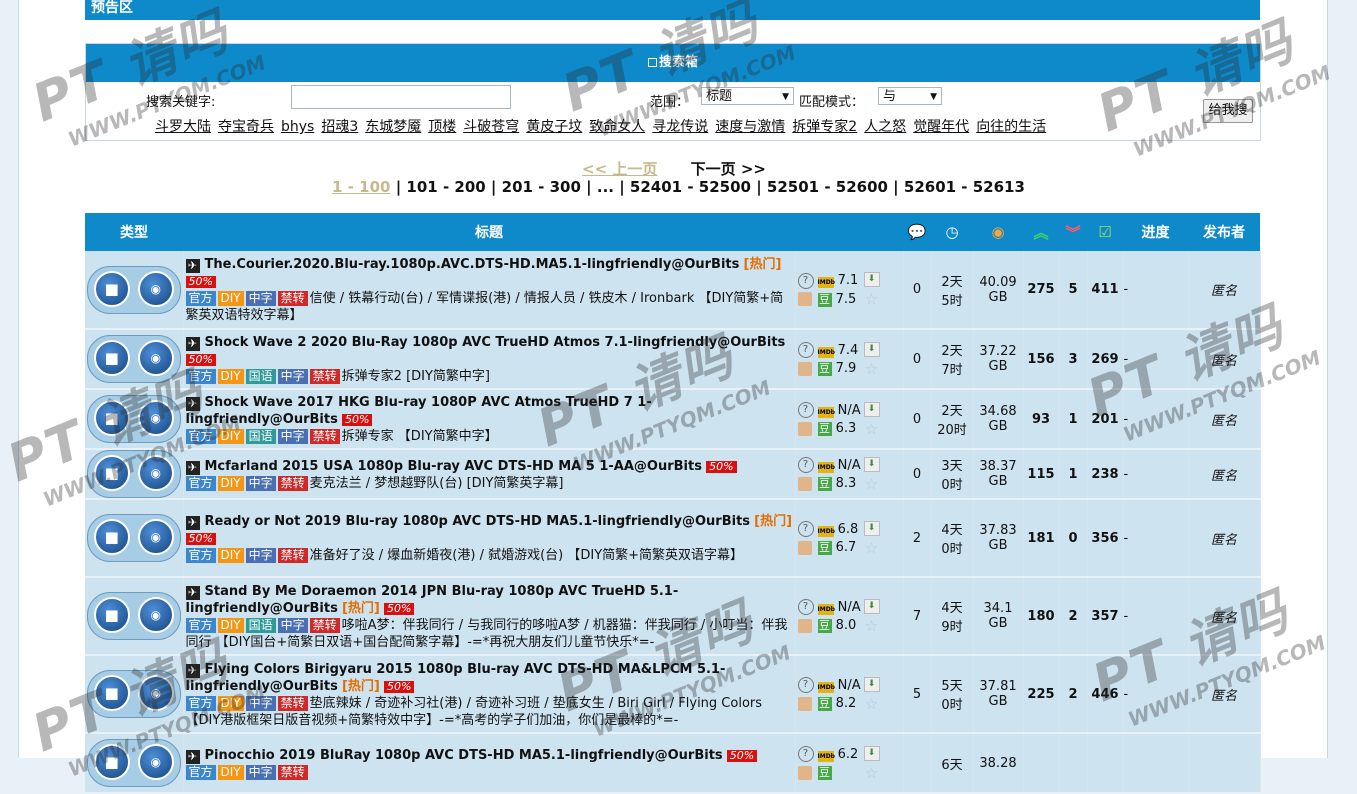 The height and width of the screenshot is (794, 1357). What do you see at coordinates (910, 96) in the screenshot?
I see `match-select: 与 ▼` at bounding box center [910, 96].